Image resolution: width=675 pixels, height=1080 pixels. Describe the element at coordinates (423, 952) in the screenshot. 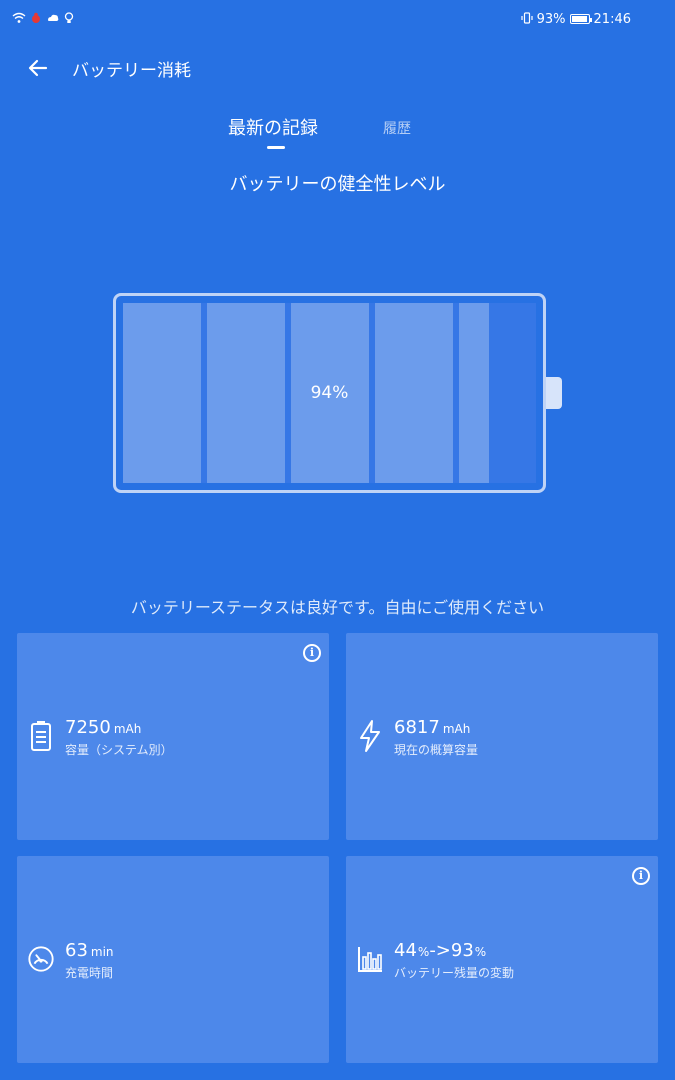

I see `level-start-unit: %` at that location.